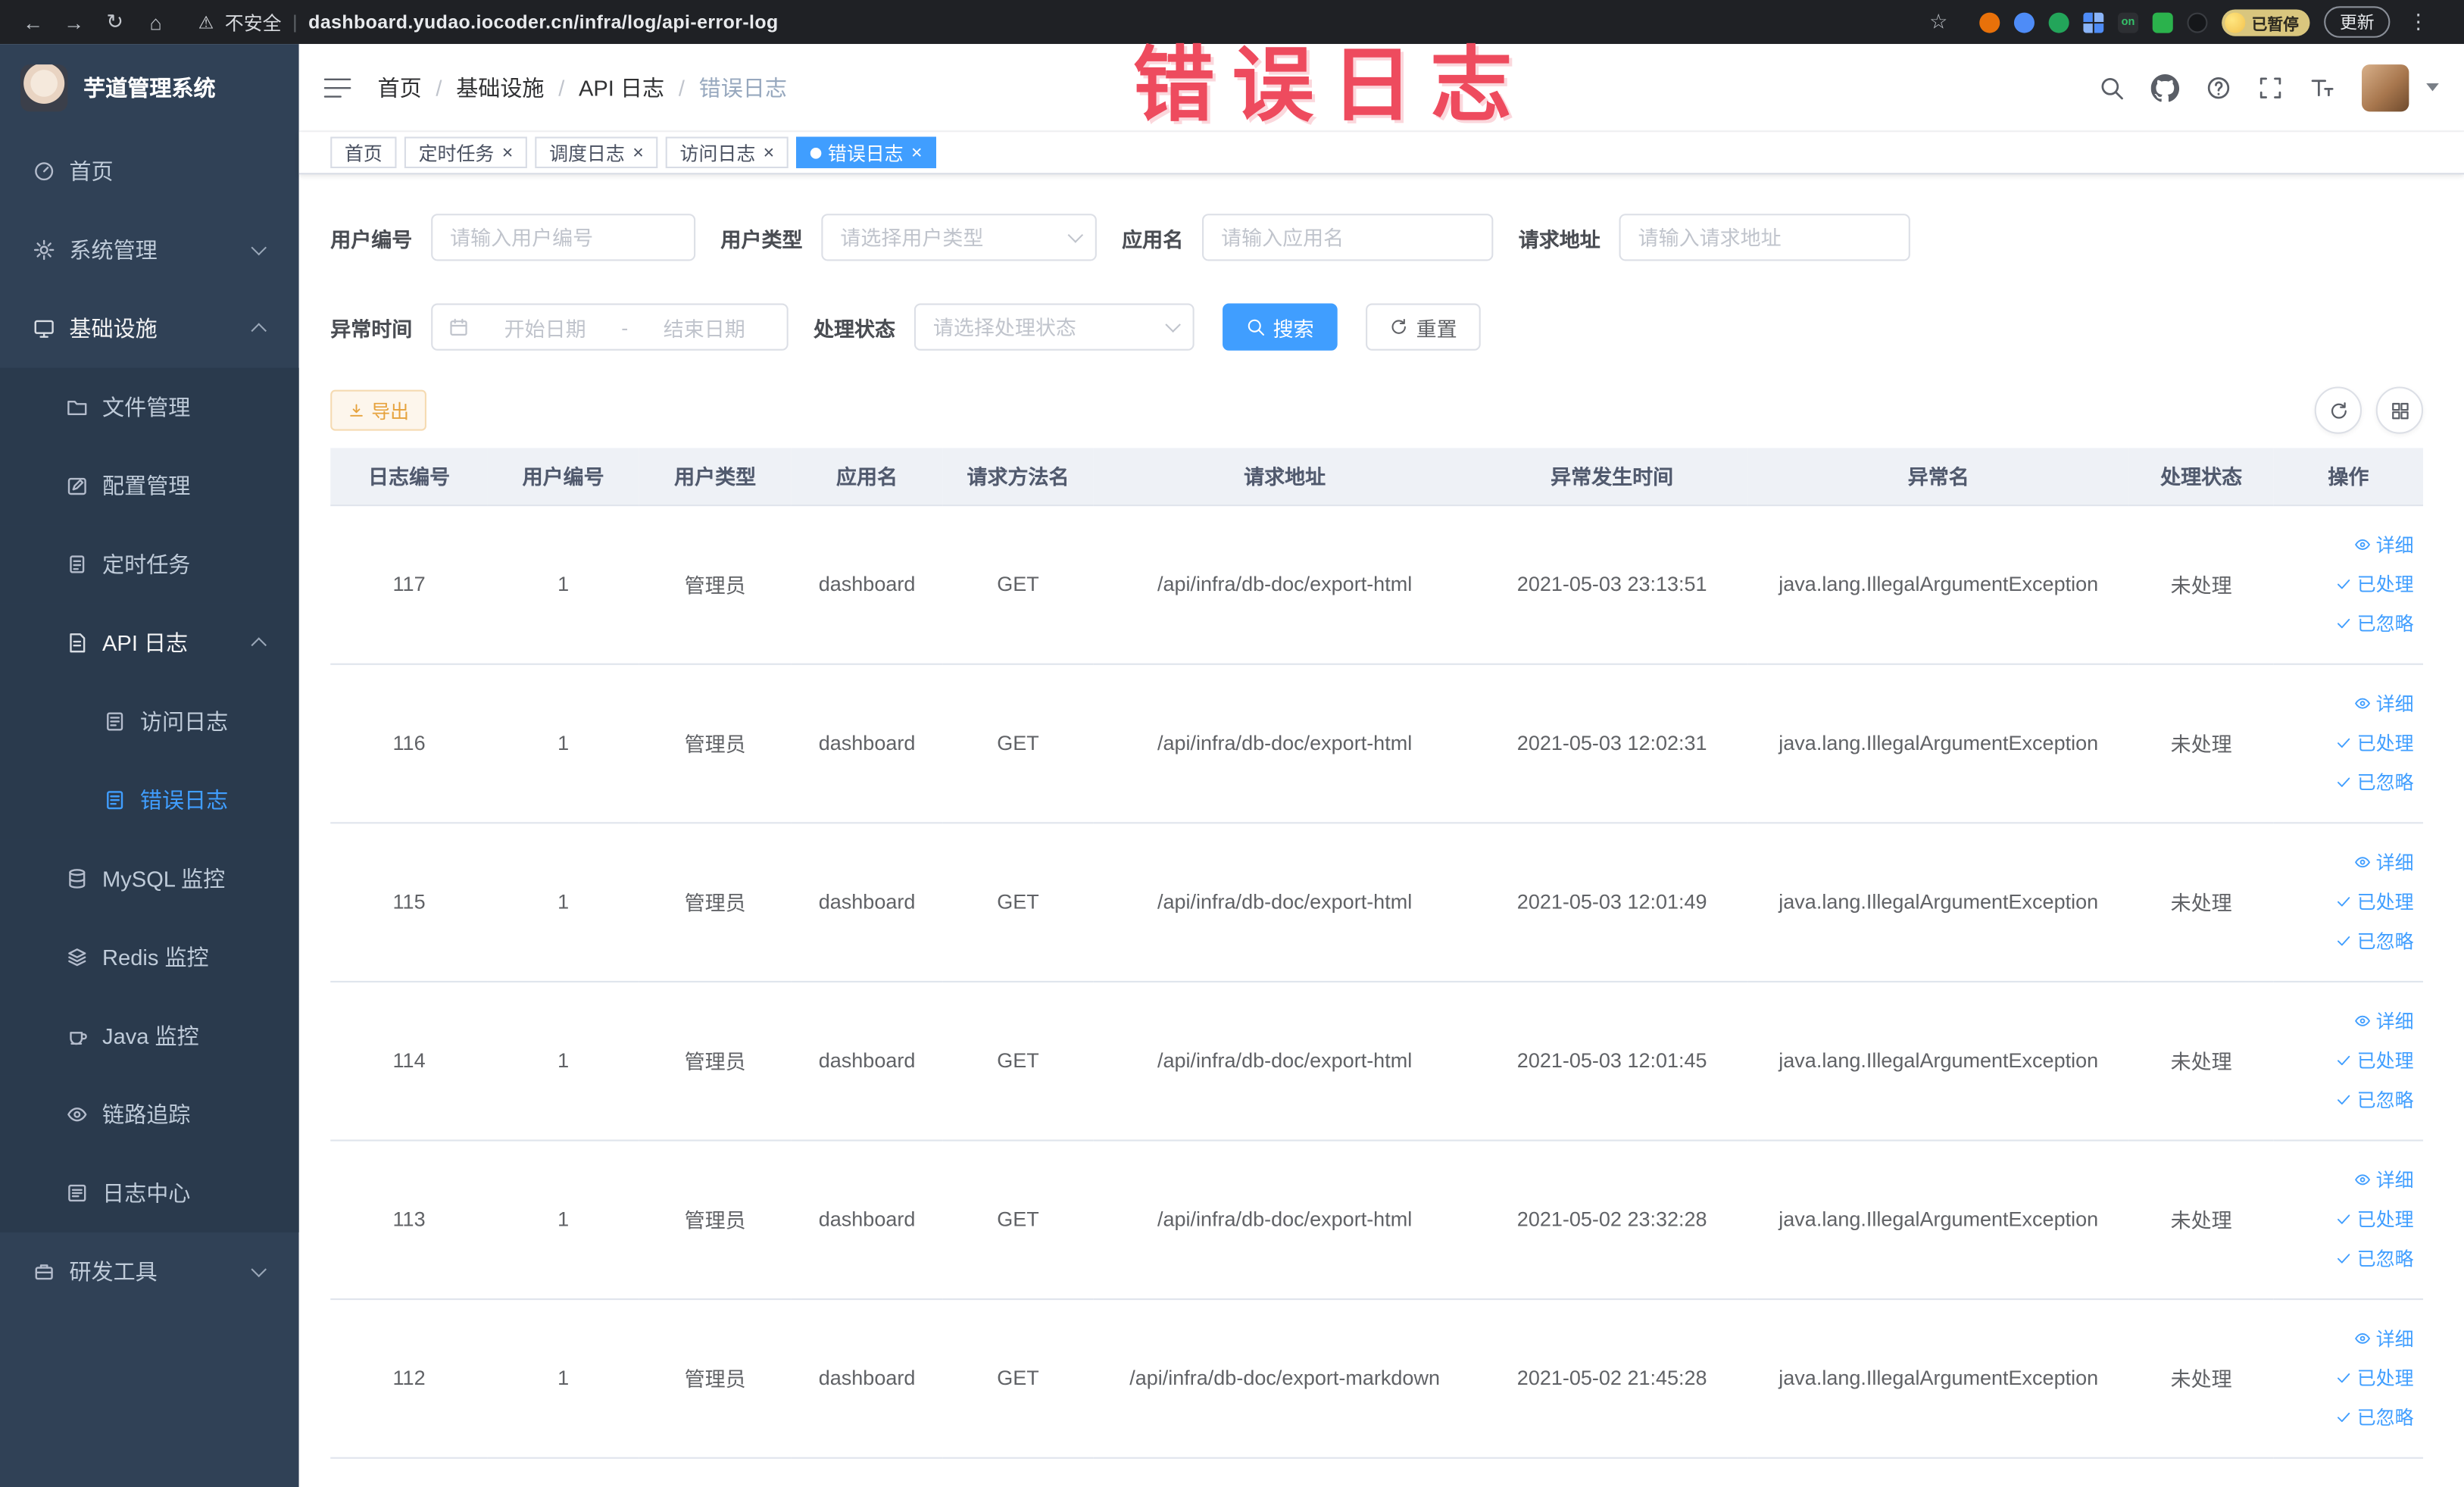  What do you see at coordinates (2218, 87) in the screenshot?
I see `help-icon` at bounding box center [2218, 87].